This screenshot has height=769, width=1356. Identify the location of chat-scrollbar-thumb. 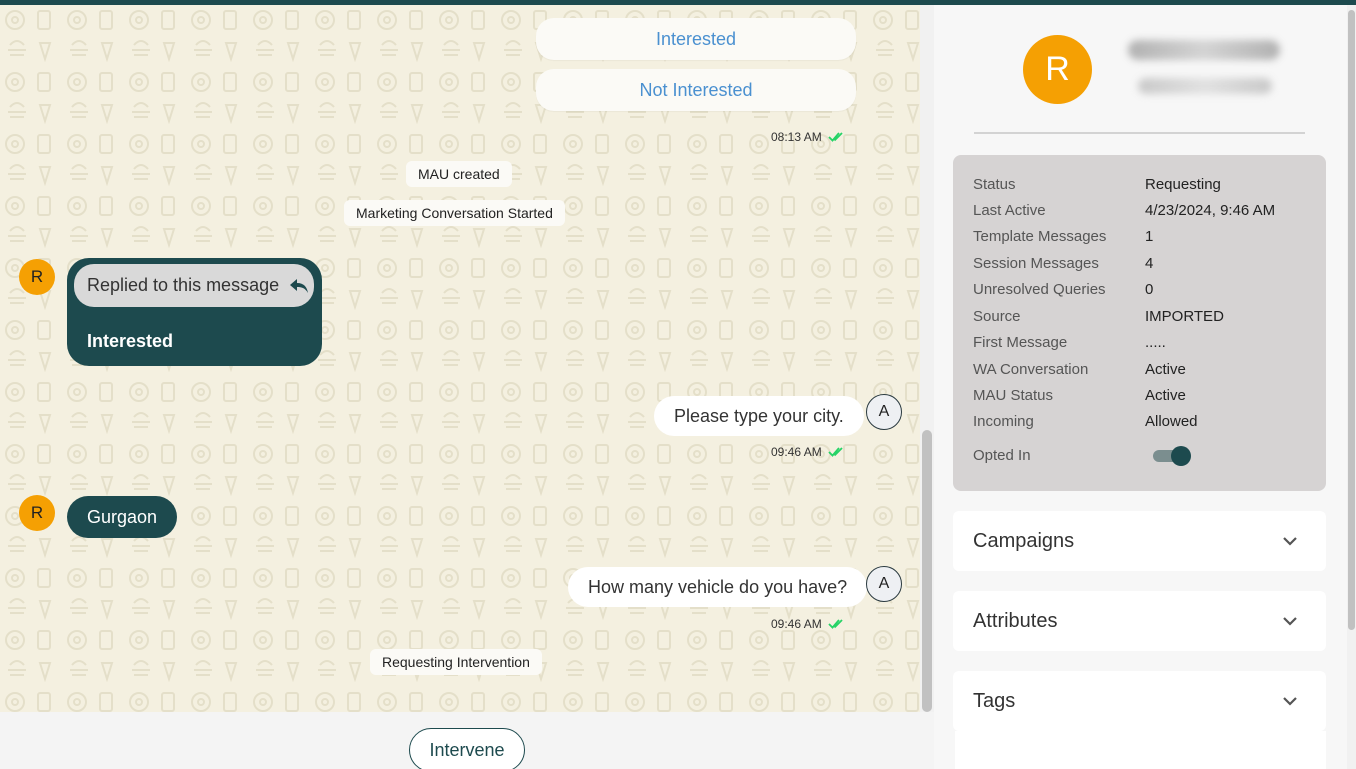
(927, 571).